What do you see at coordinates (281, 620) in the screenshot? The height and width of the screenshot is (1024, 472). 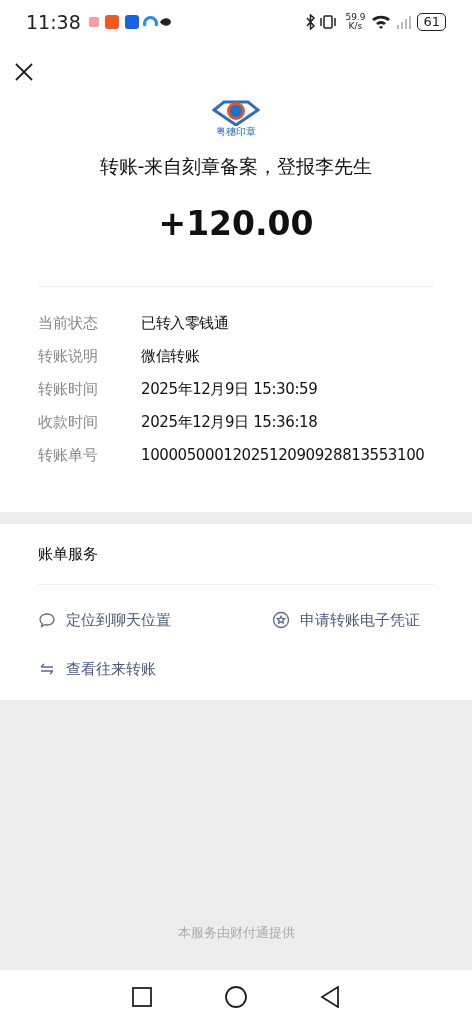 I see `star-circle-icon` at bounding box center [281, 620].